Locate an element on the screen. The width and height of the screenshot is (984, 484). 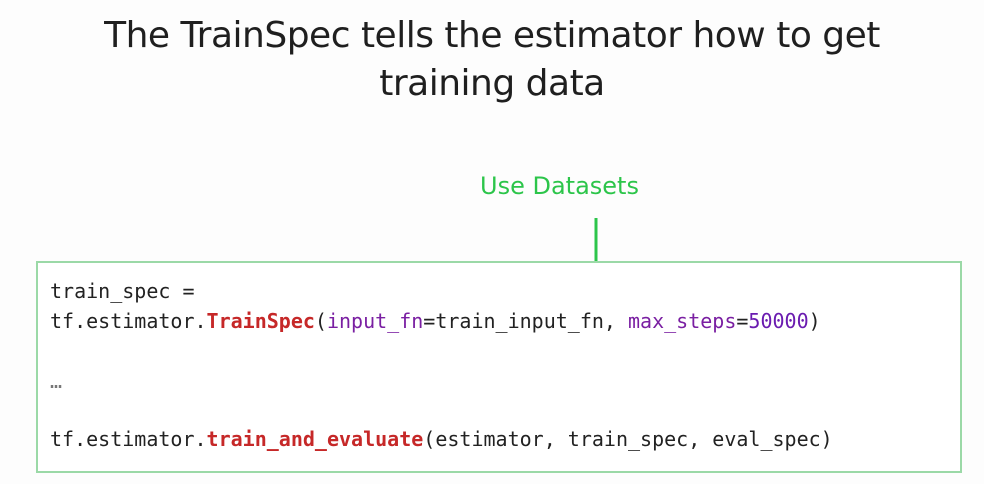
code-args-2: (estimator, train_spec, eval_spec) is located at coordinates (628, 439).